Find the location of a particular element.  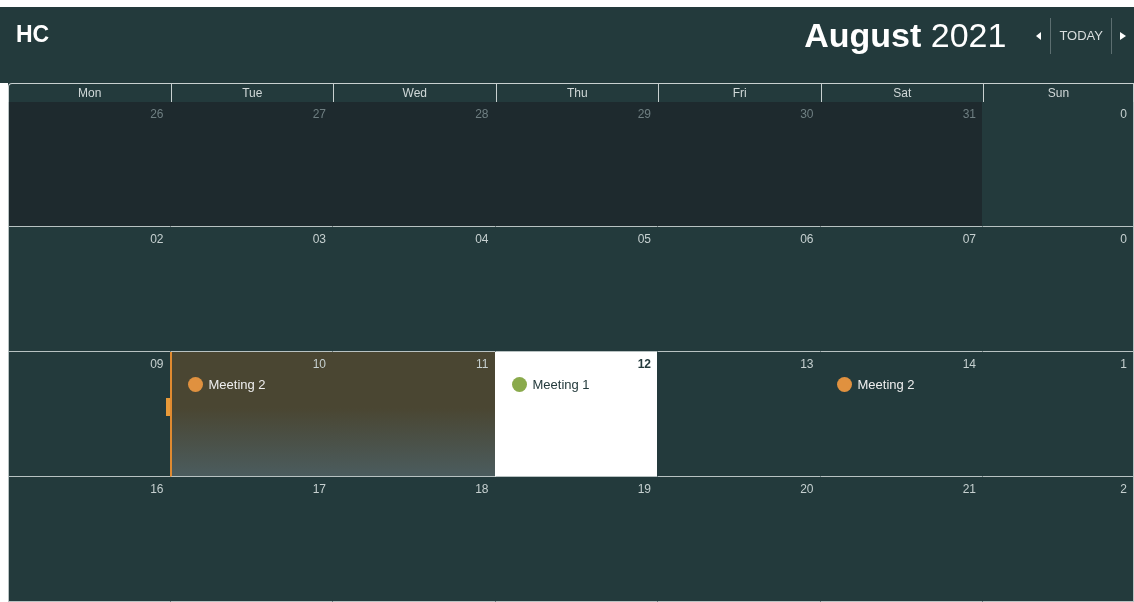

app-title: HC is located at coordinates (33, 34).